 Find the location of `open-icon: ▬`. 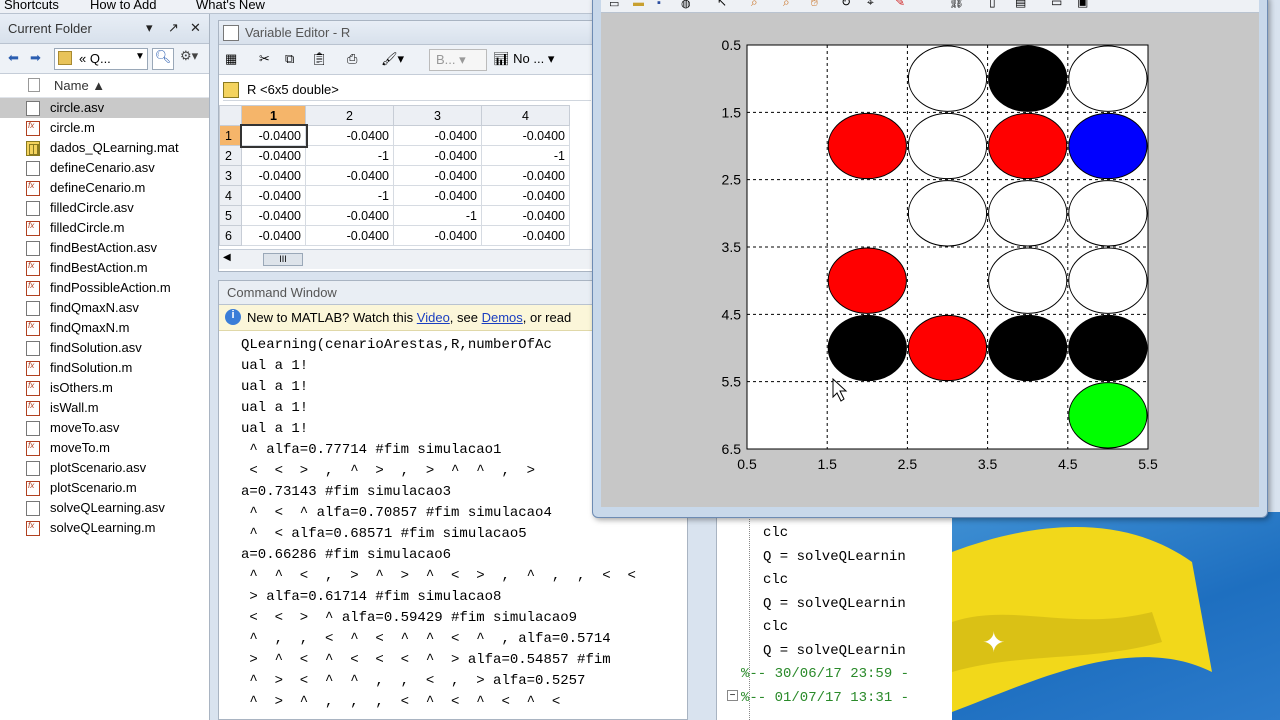

open-icon: ▬ is located at coordinates (638, 4).